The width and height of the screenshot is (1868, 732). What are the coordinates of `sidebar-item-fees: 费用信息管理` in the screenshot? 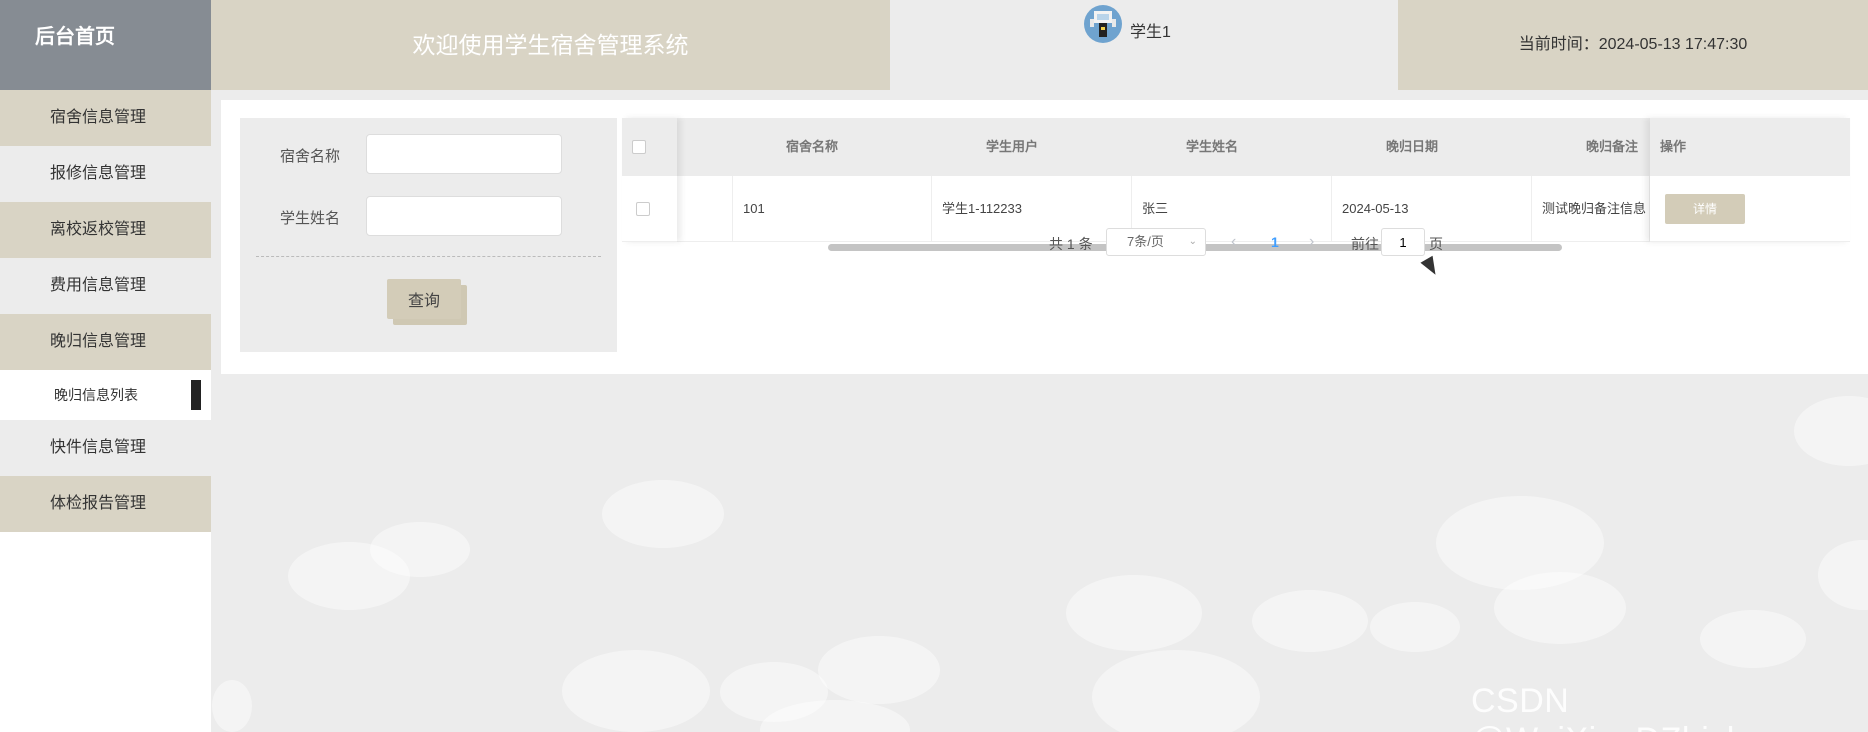 It's located at (105, 286).